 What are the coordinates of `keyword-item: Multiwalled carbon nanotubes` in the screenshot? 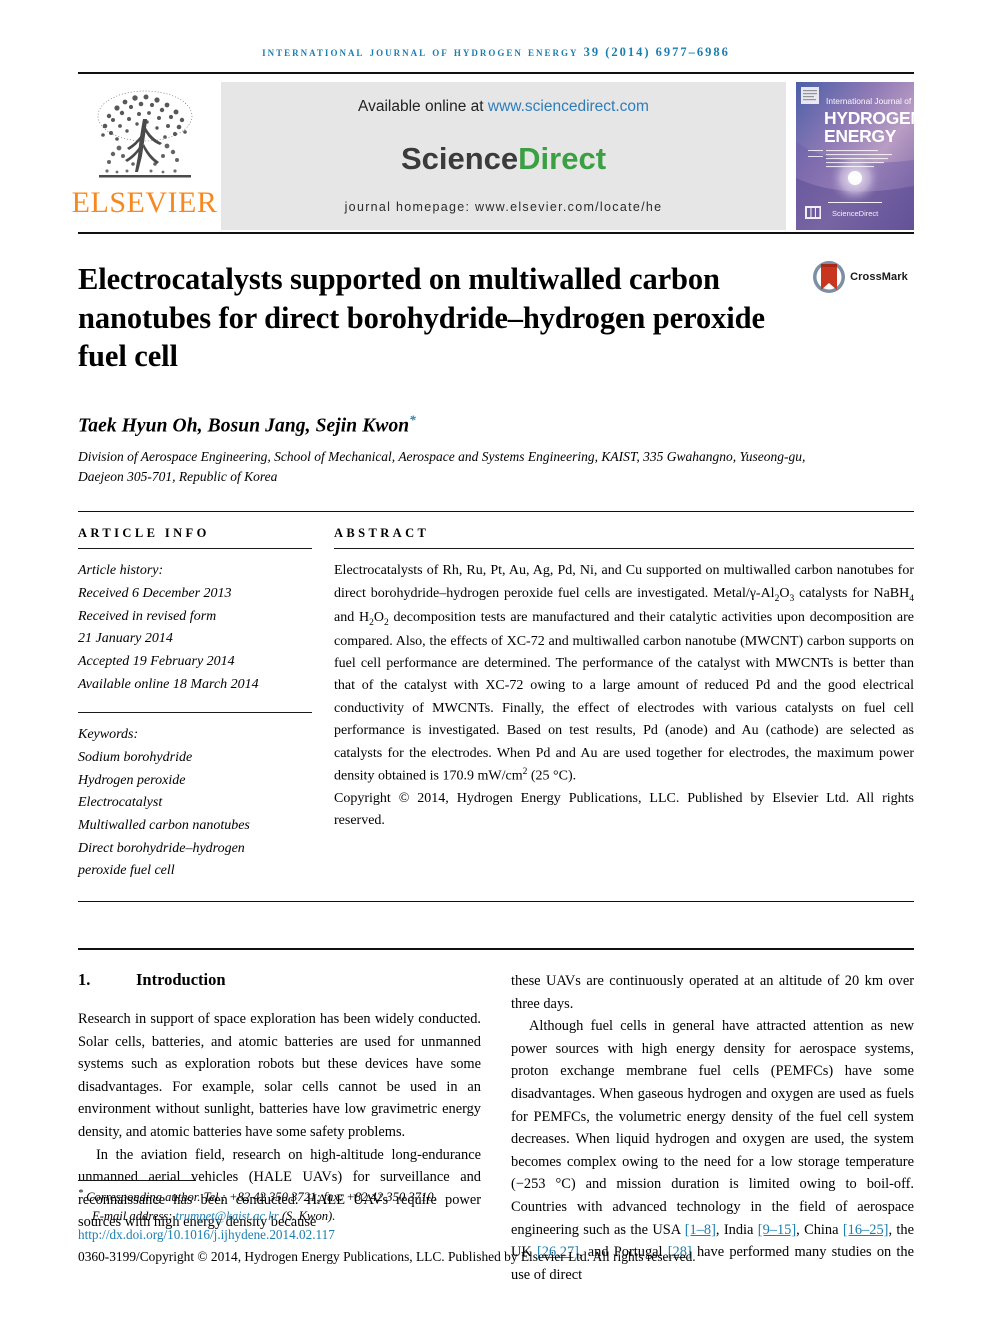 It's located at (164, 825).